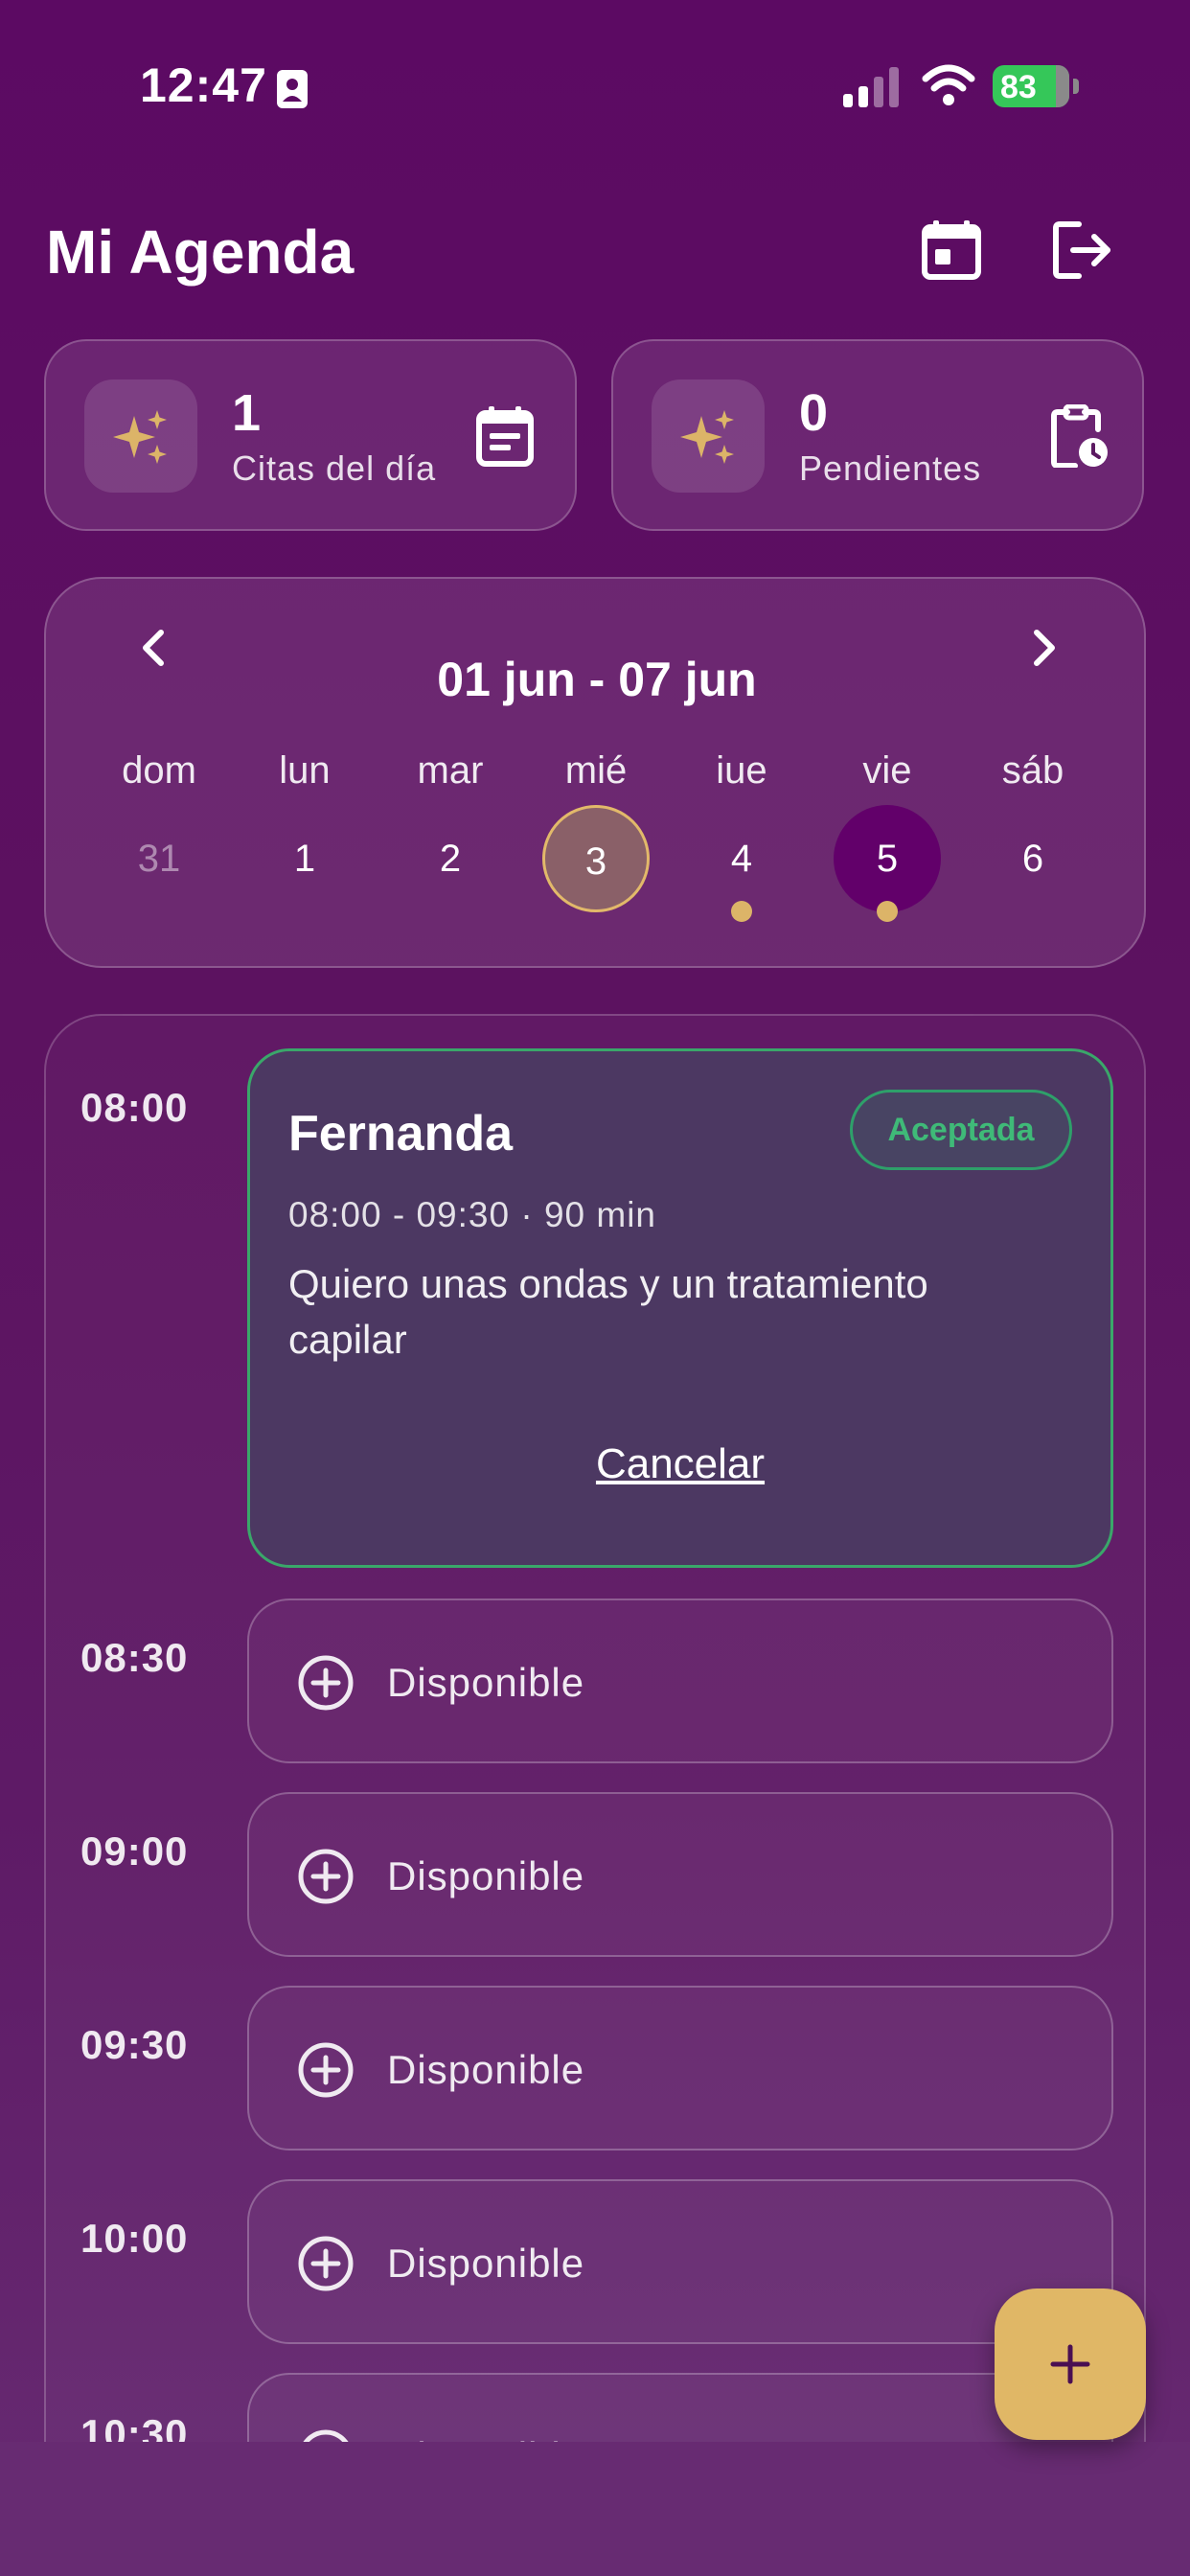 This screenshot has height=2576, width=1190. What do you see at coordinates (505, 436) in the screenshot?
I see `event-note-icon` at bounding box center [505, 436].